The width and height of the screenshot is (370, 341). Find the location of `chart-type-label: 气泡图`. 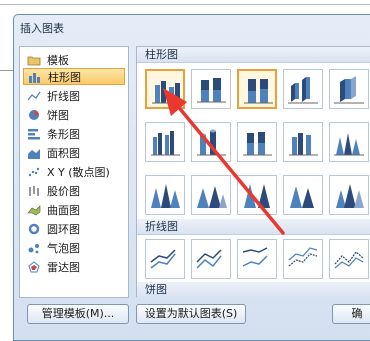

chart-type-label: 气泡图 is located at coordinates (63, 248).